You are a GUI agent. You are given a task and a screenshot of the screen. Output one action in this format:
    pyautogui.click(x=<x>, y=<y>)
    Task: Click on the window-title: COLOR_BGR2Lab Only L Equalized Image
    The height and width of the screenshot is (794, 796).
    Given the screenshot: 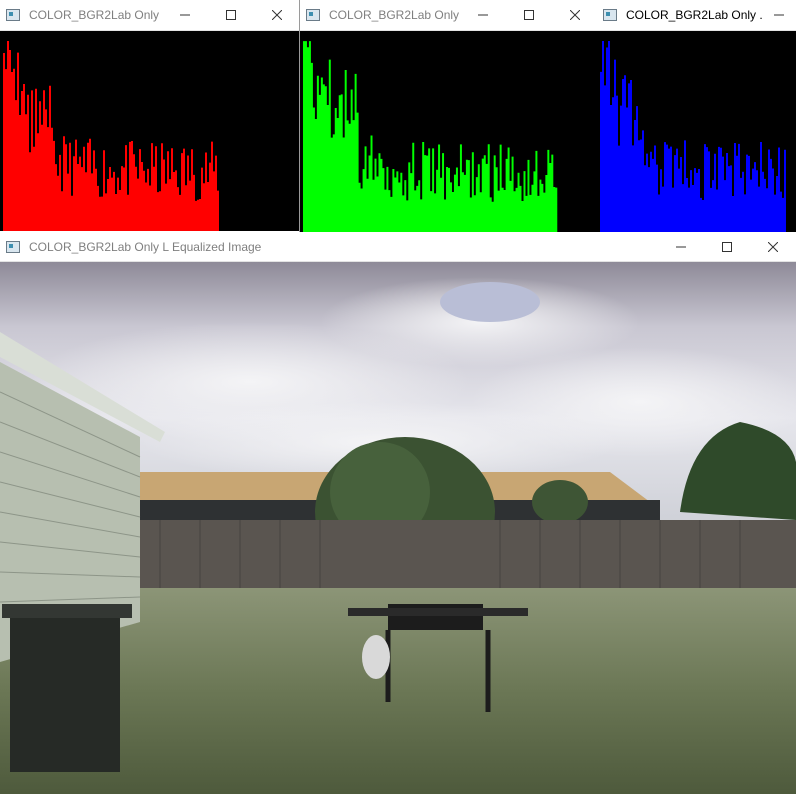 What is the action you would take?
    pyautogui.click(x=145, y=246)
    